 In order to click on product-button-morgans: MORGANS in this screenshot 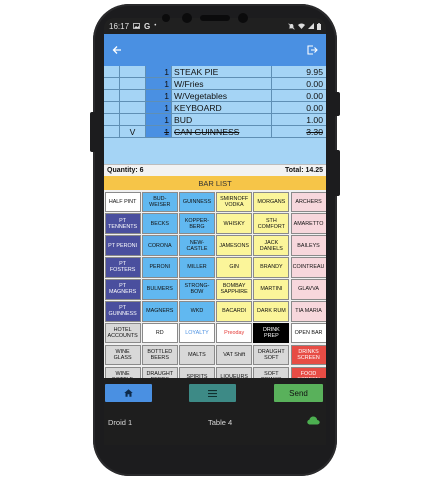, I will do `click(271, 202)`.